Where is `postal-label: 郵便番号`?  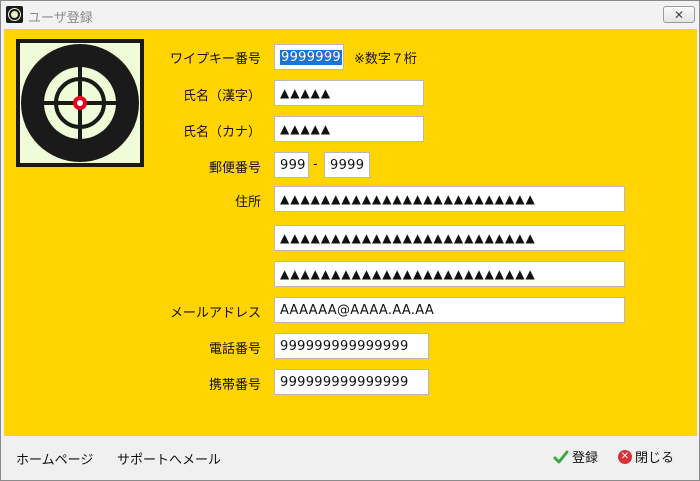 postal-label: 郵便番号 is located at coordinates (234, 168).